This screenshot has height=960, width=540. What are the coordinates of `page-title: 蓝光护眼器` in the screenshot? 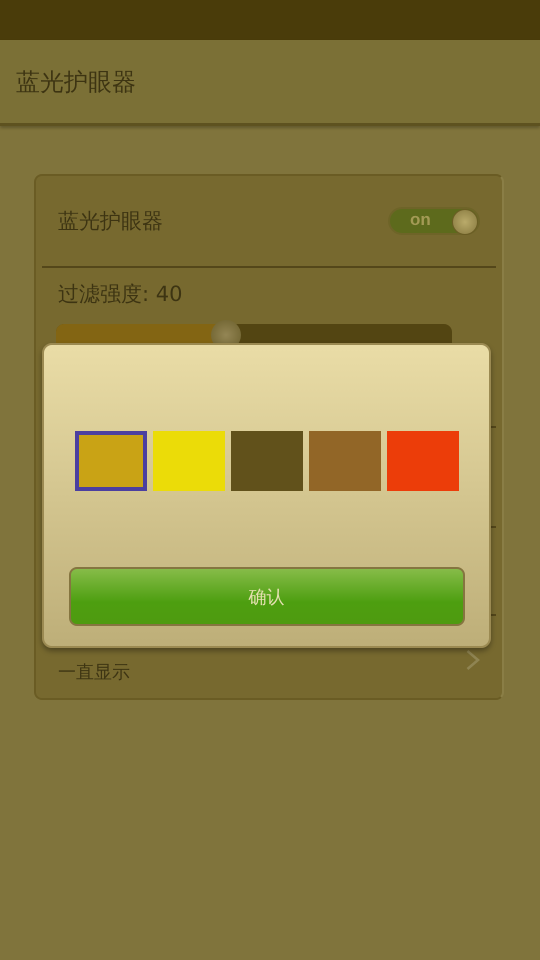 It's located at (76, 82).